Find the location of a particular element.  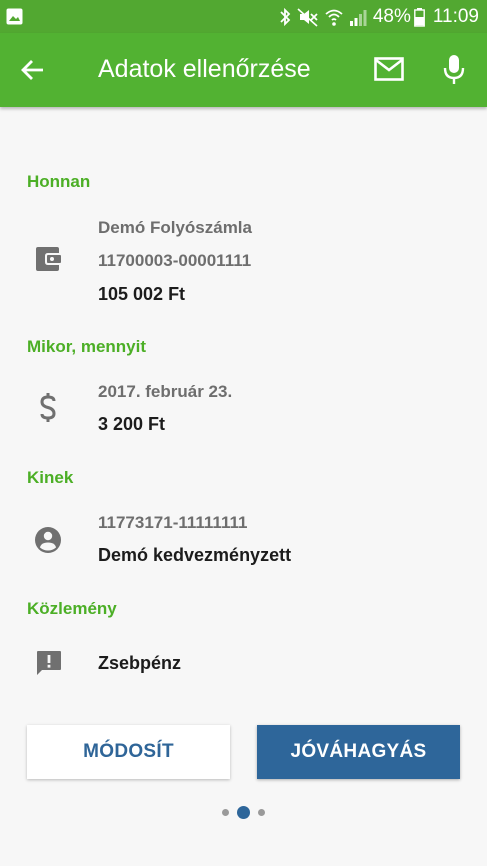

battery-icon is located at coordinates (419, 17).